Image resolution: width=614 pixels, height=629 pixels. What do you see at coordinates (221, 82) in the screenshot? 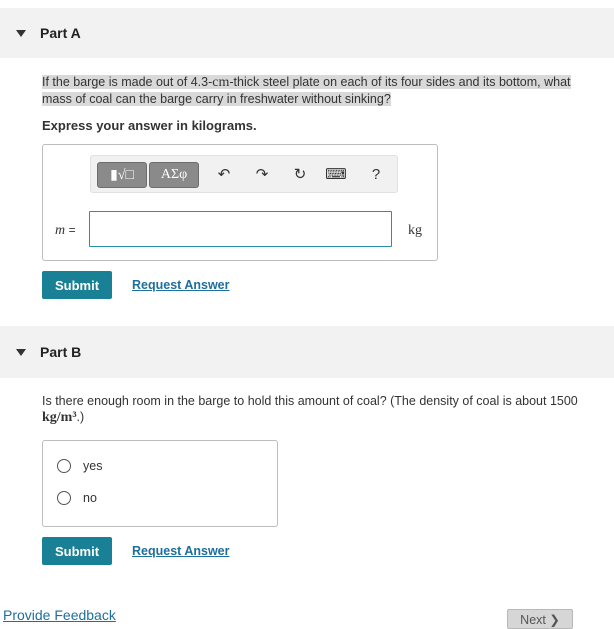
I see `question-unit: cm` at bounding box center [221, 82].